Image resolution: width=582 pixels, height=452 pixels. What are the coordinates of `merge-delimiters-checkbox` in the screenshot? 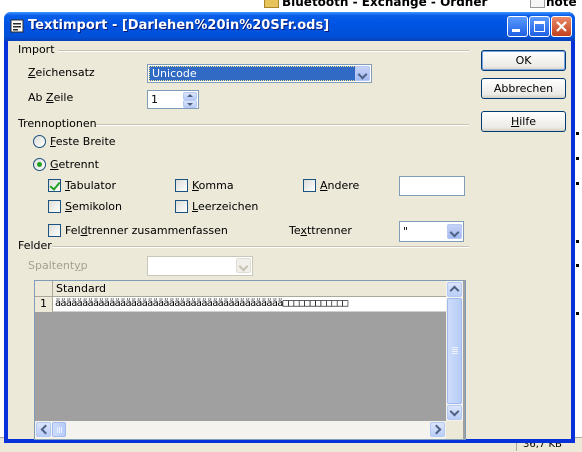 It's located at (54, 230).